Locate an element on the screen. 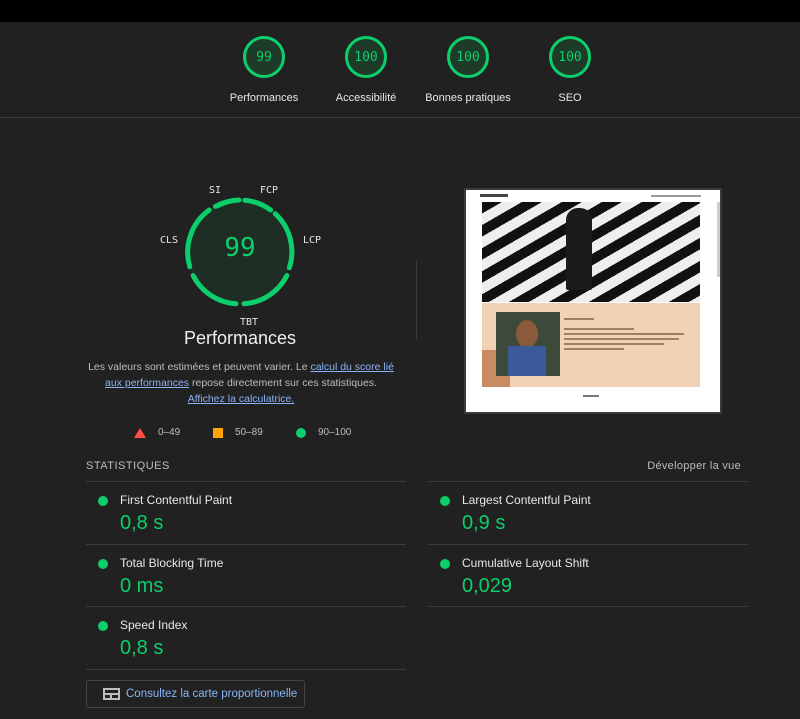 Image resolution: width=800 pixels, height=719 pixels. metric-si: Speed Index 0,8 s is located at coordinates (246, 637).